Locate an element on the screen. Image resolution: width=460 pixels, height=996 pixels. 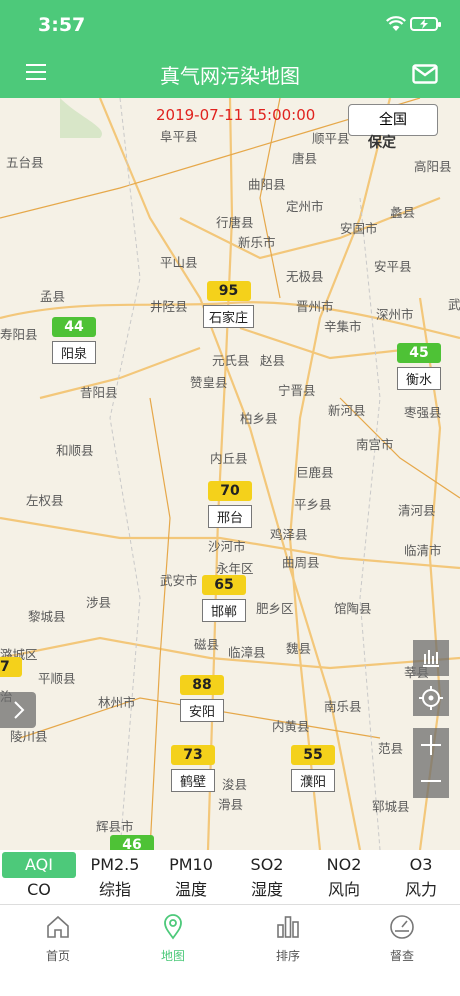
aqi-value: 44 is located at coordinates (74, 327).